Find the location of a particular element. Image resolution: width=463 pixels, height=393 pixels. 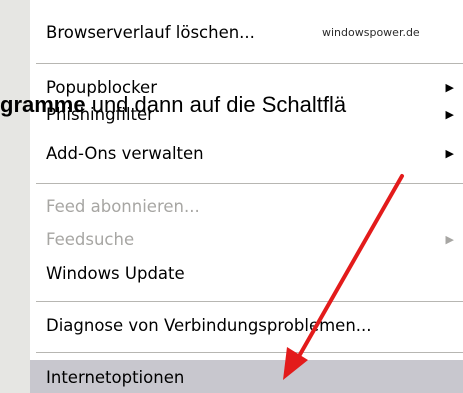

icon-strip is located at coordinates (15, 196).